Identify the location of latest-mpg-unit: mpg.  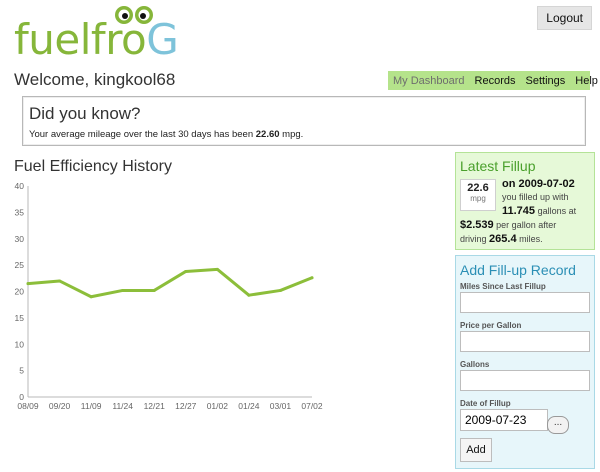
(478, 198).